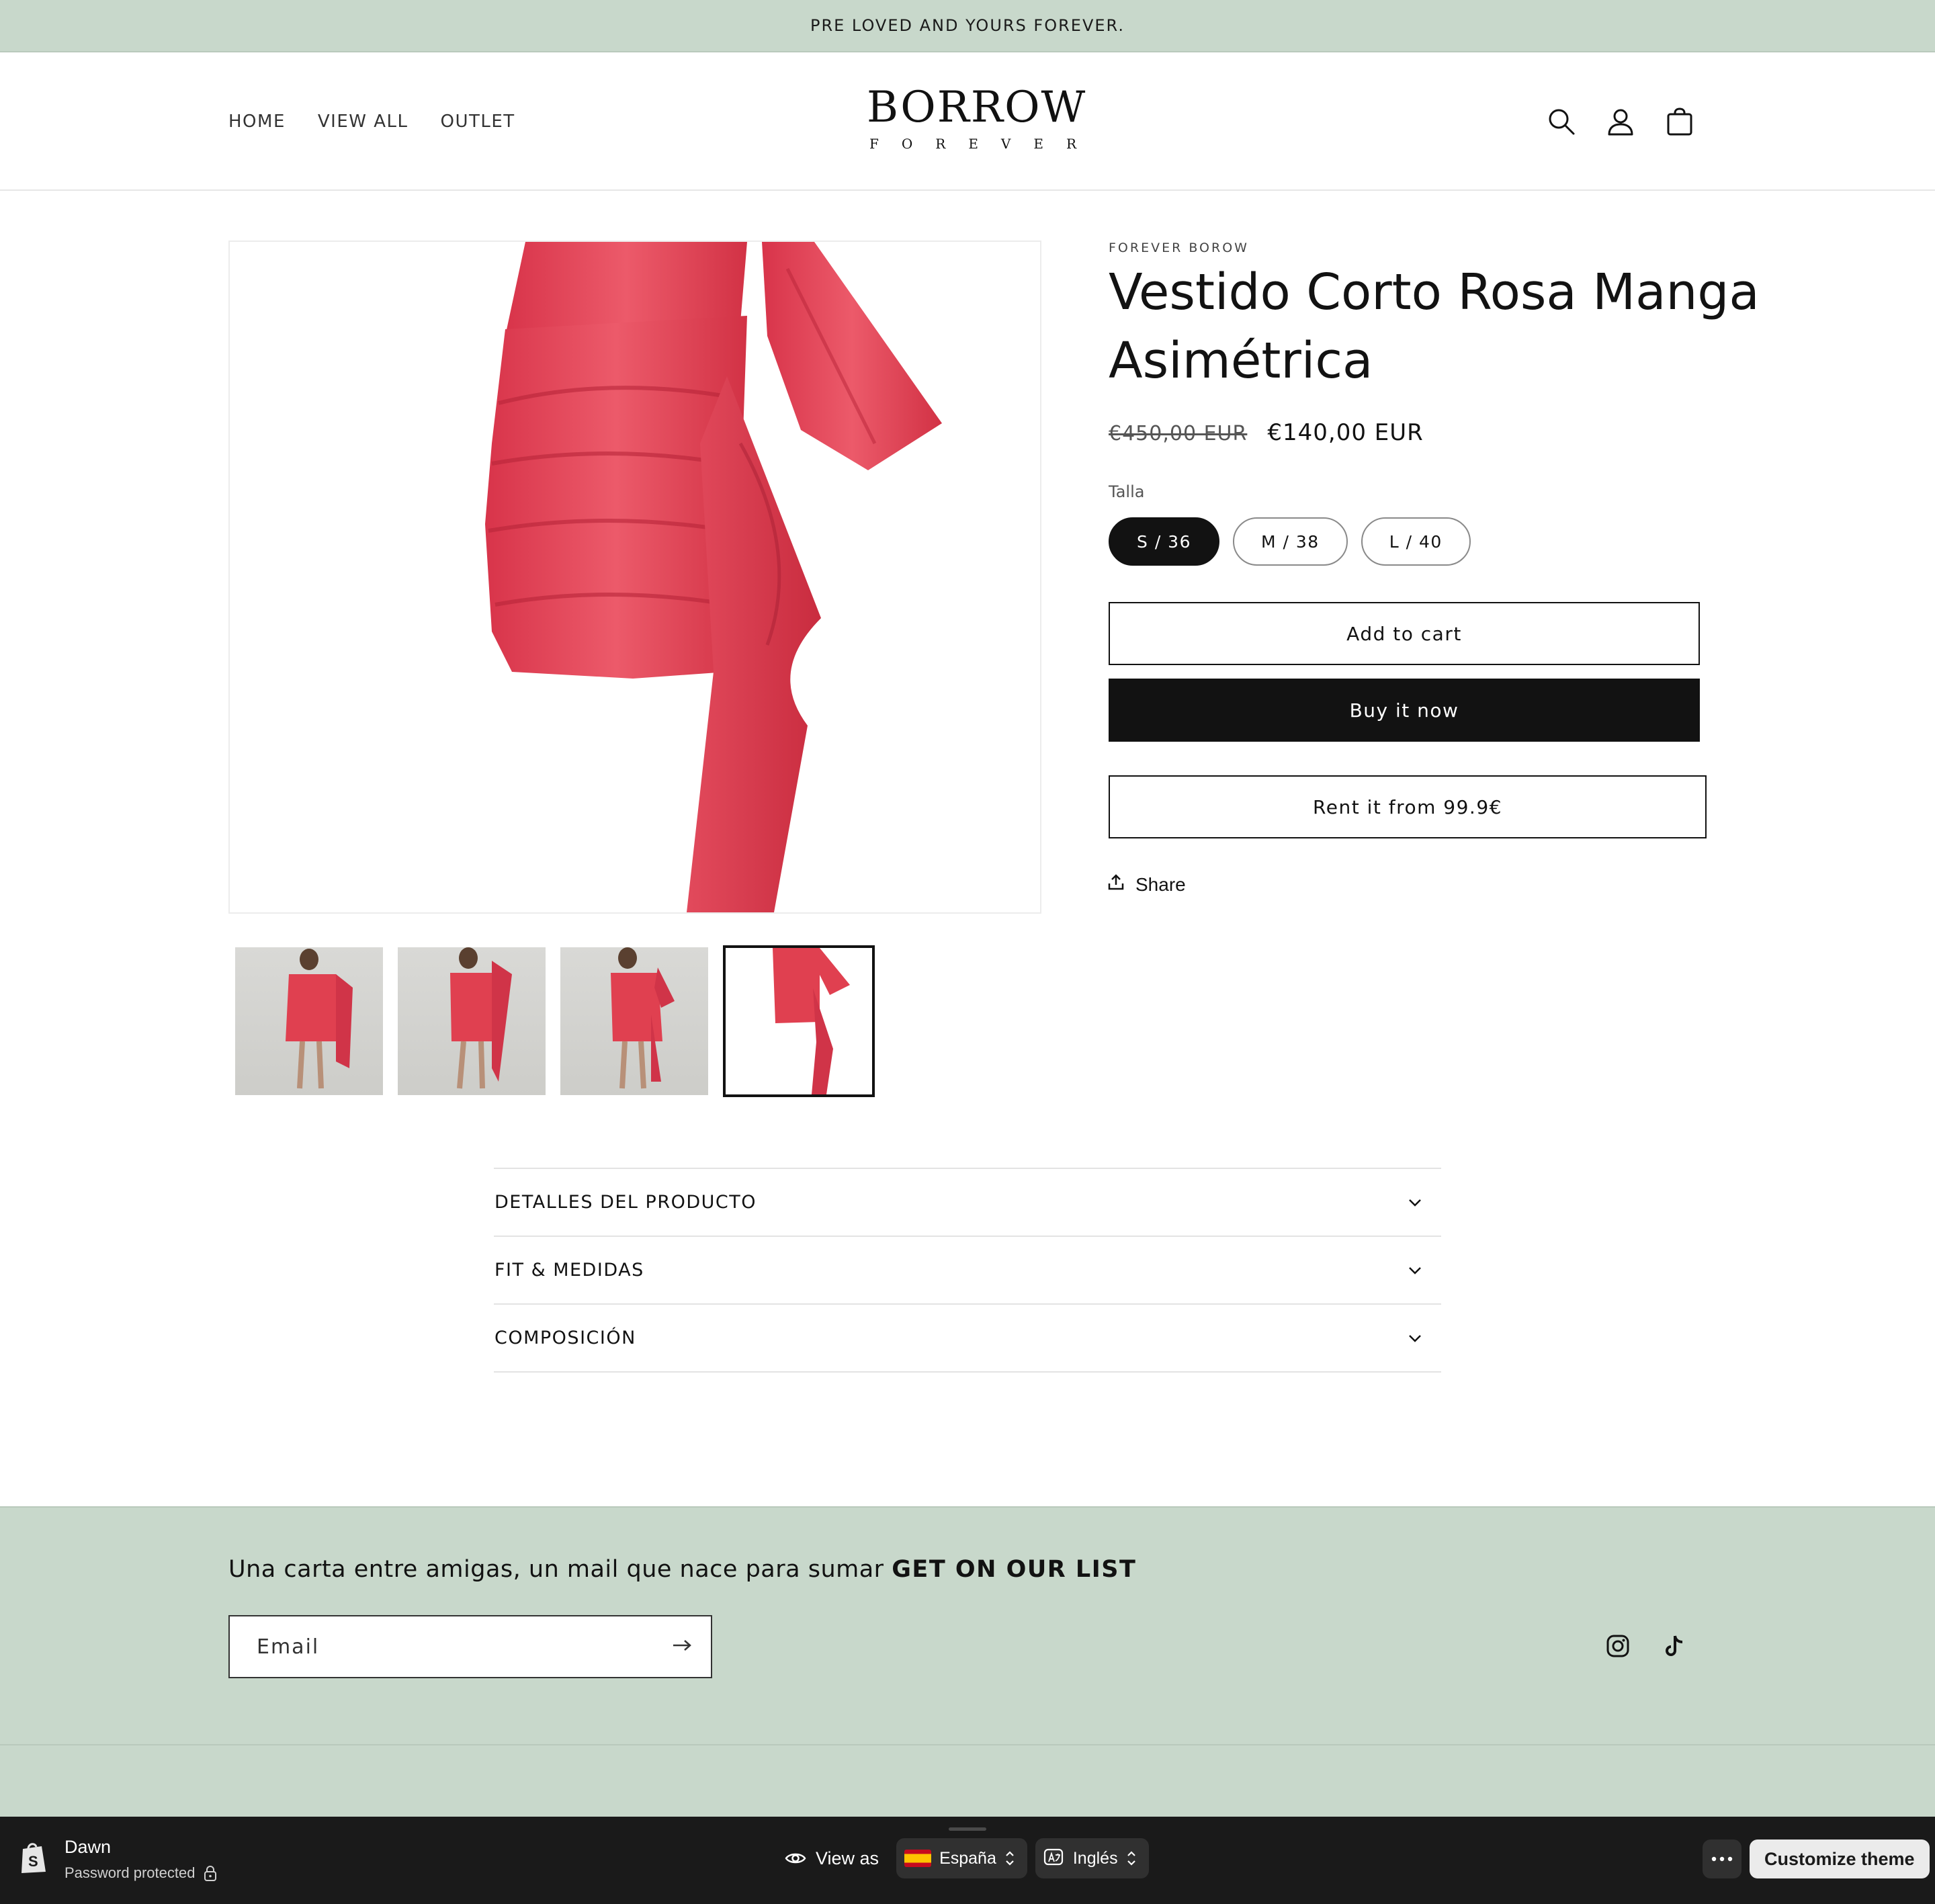  I want to click on sale-price: €140,00 EUR, so click(1345, 433).